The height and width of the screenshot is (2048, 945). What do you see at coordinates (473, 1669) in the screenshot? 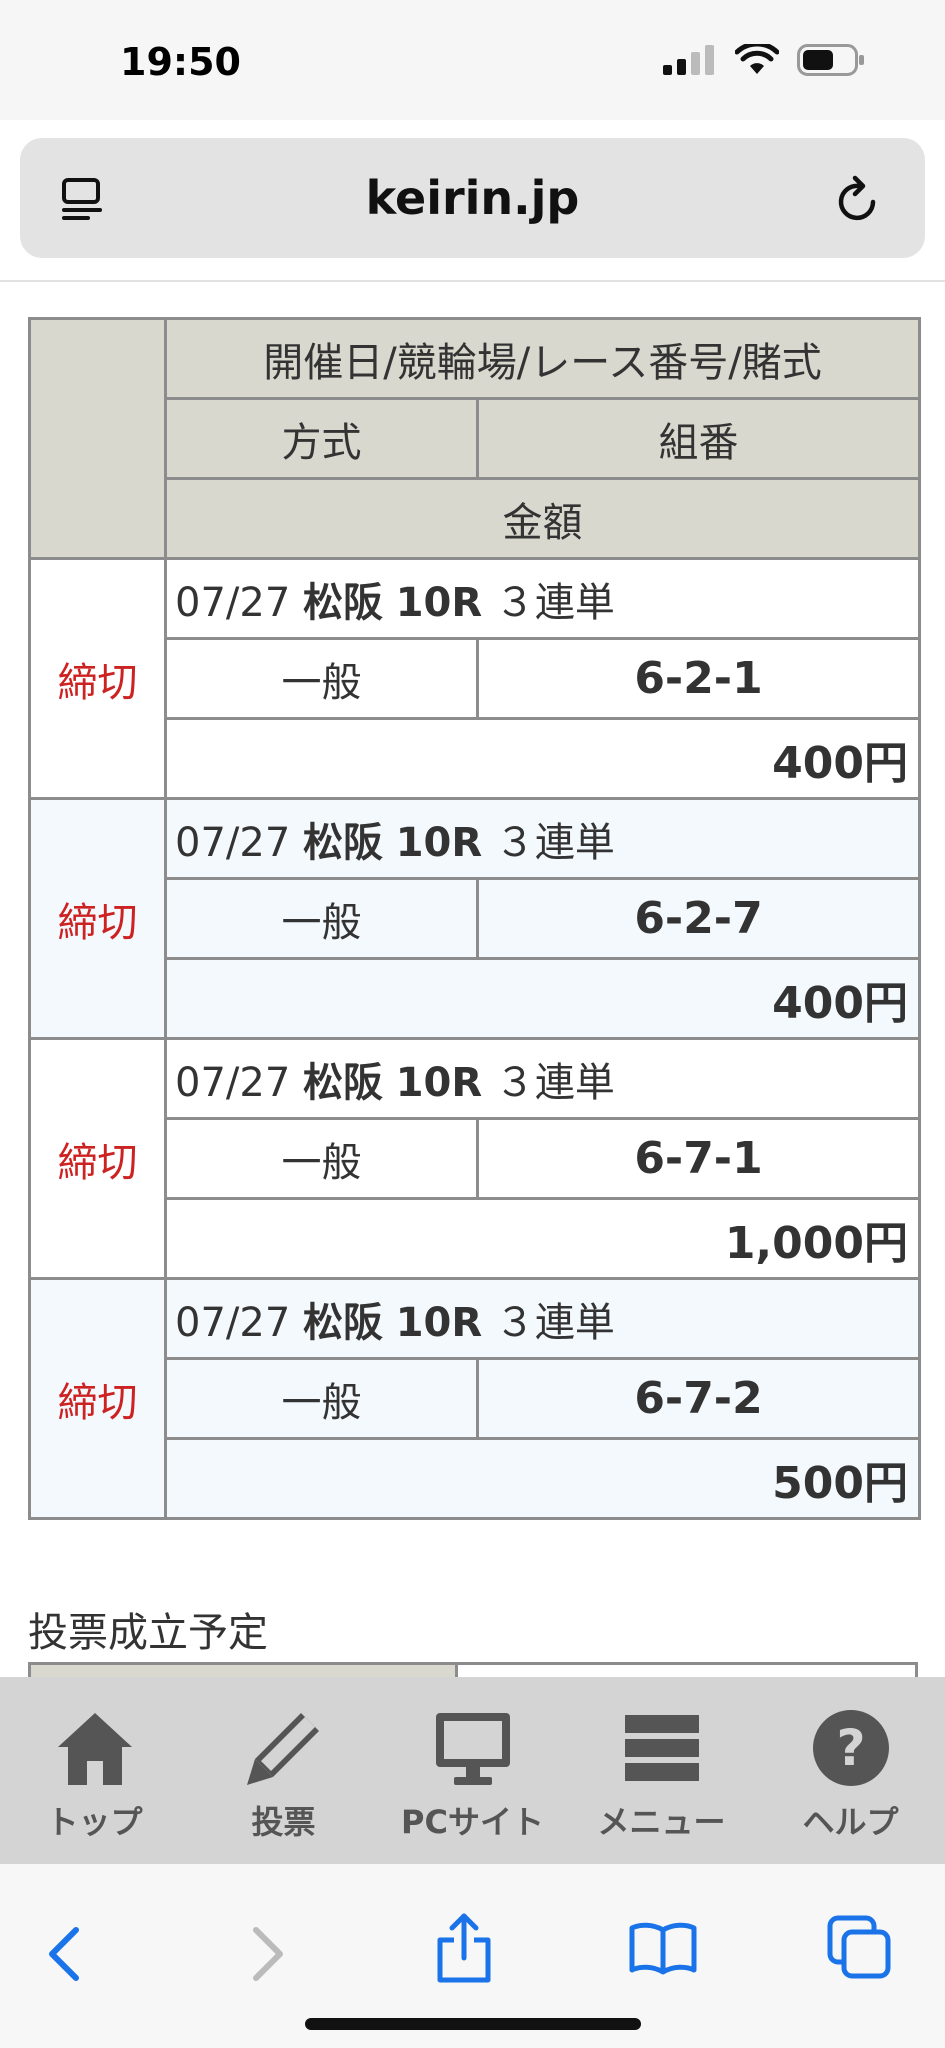
I see `next-table-top` at bounding box center [473, 1669].